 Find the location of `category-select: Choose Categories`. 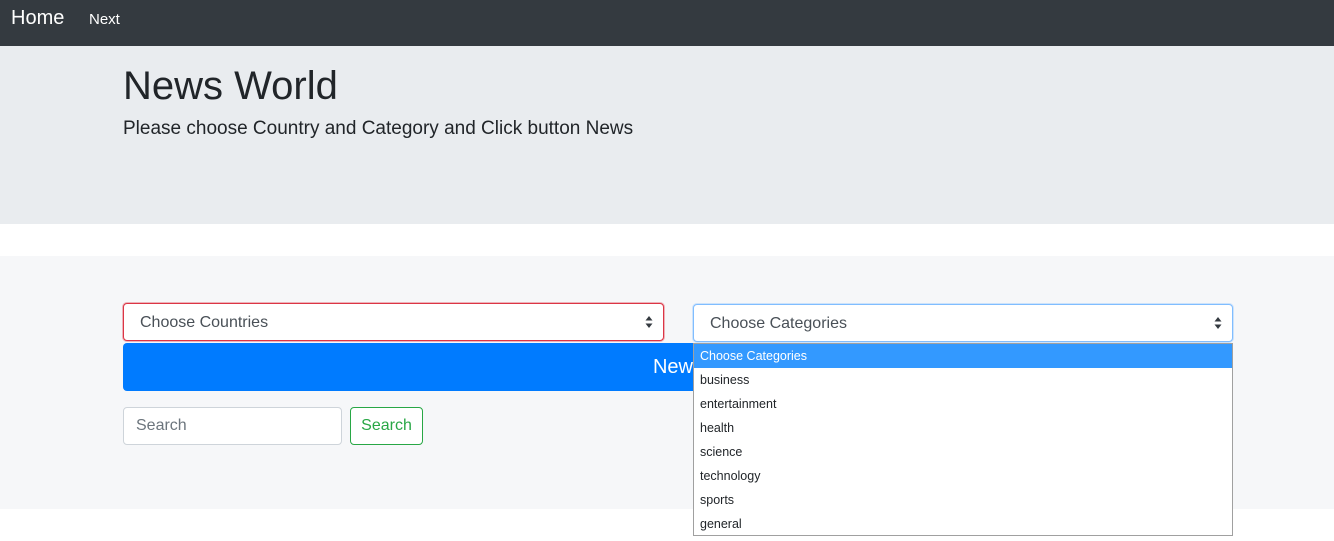

category-select: Choose Categories is located at coordinates (963, 323).